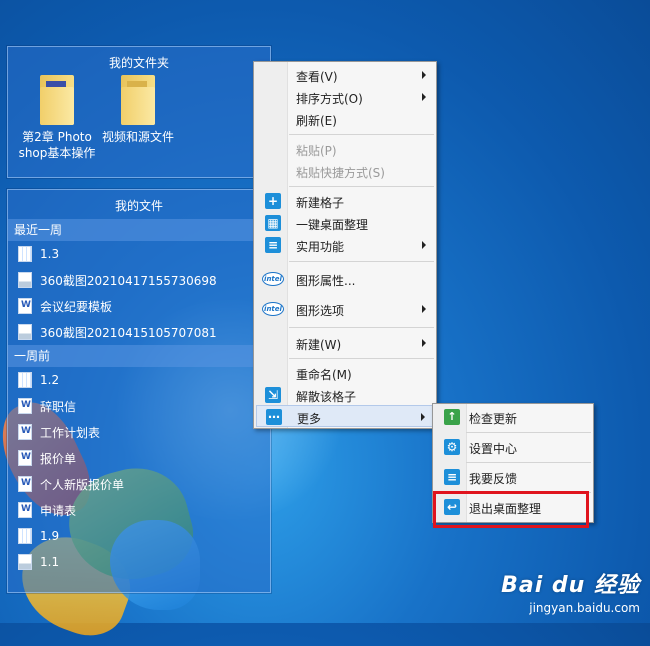  Describe the element at coordinates (273, 395) in the screenshot. I see `dissolve-icon: ⇲` at that location.